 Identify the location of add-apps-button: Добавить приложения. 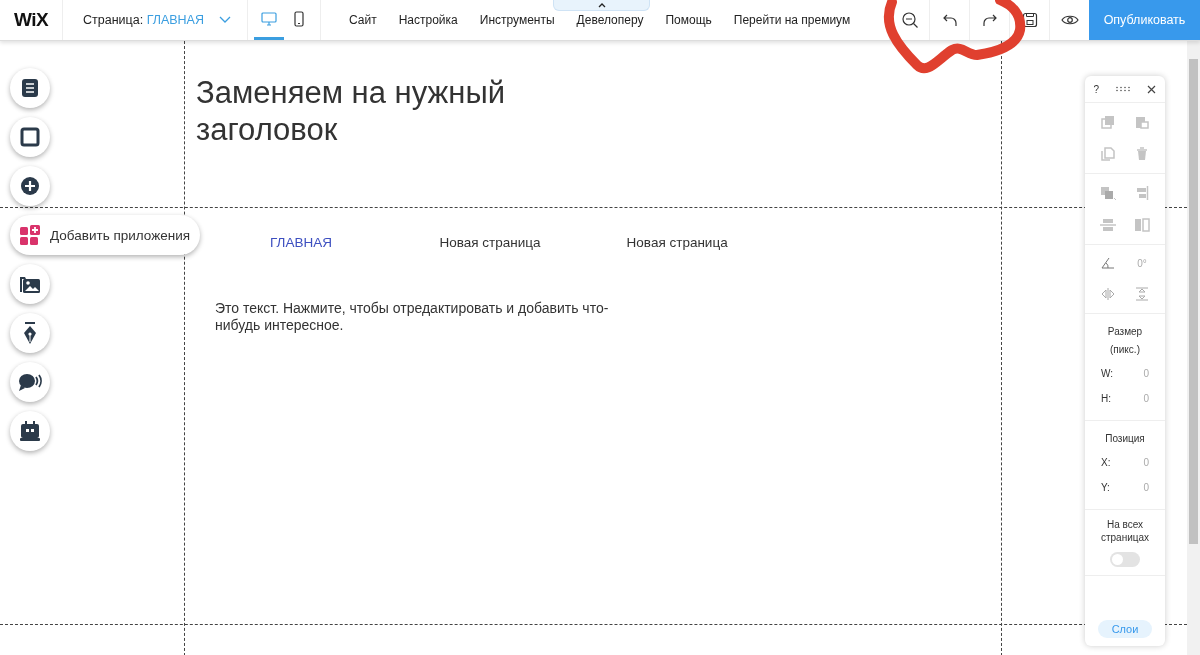
(105, 235).